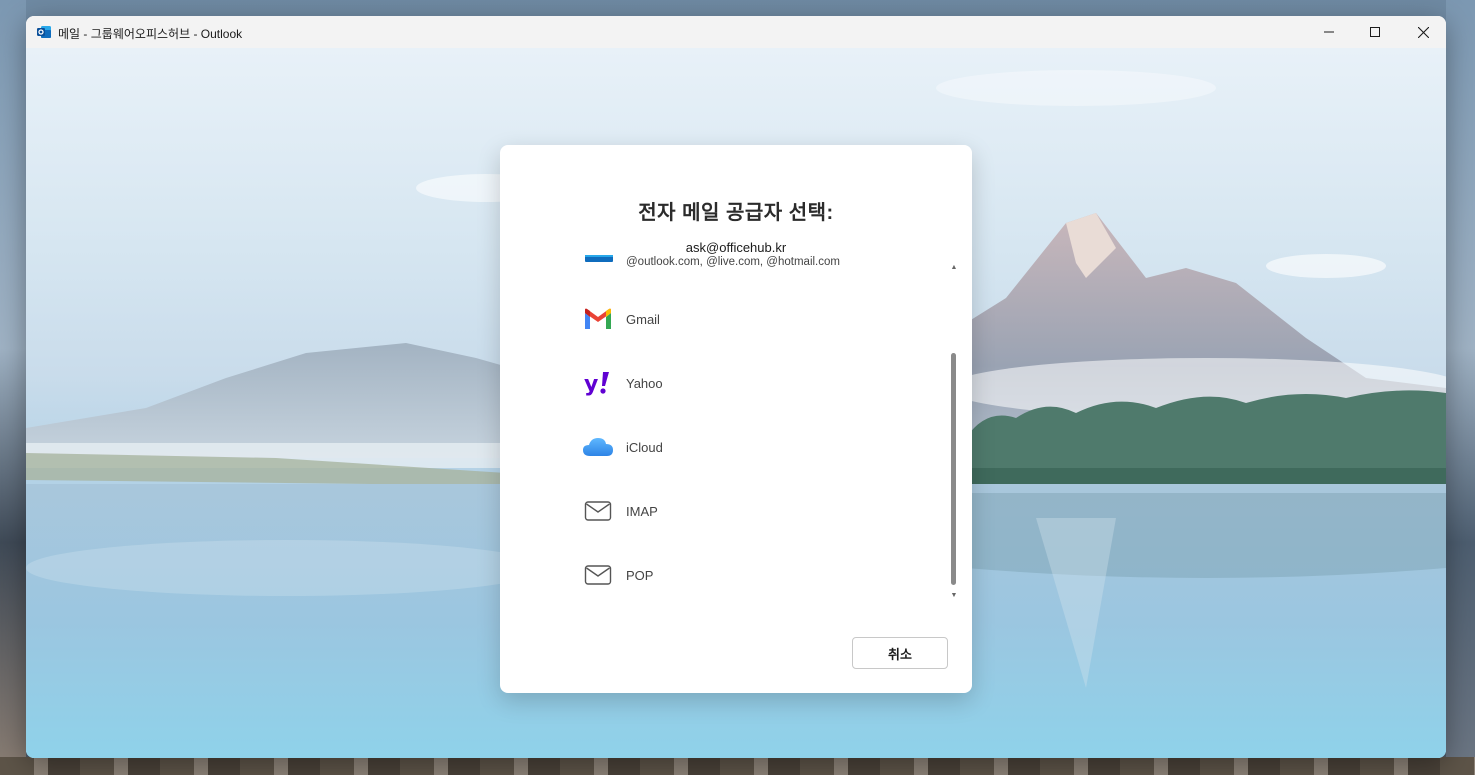 The height and width of the screenshot is (775, 1475). I want to click on icloud-icon, so click(598, 447).